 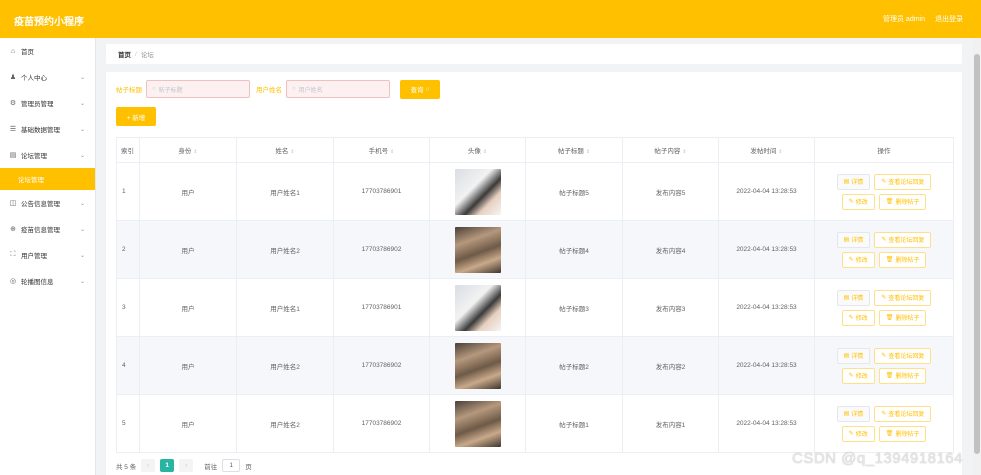 I want to click on title-search-label: 帖子标题, so click(x=129, y=90).